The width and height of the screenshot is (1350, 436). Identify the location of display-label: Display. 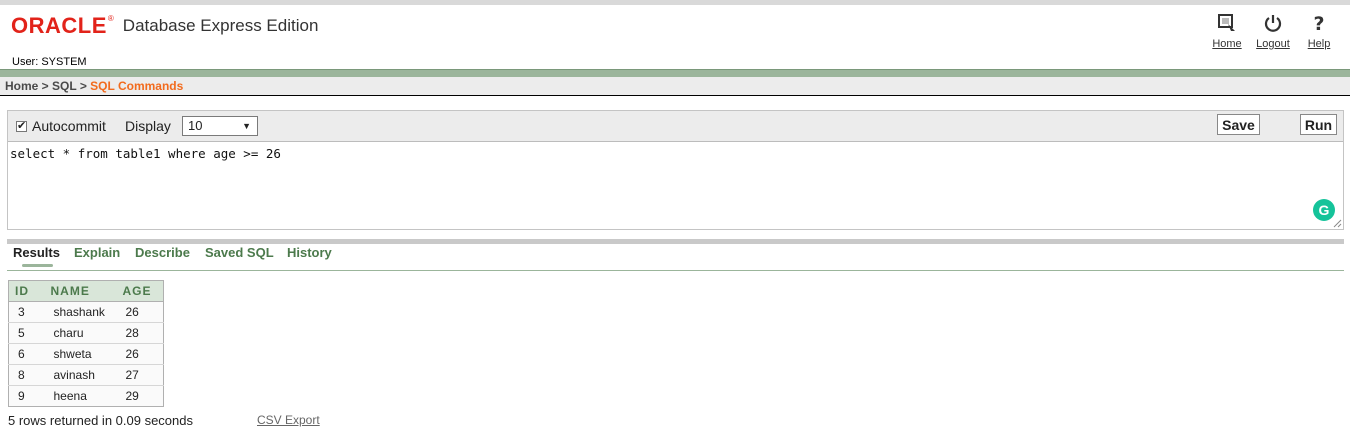
(148, 126).